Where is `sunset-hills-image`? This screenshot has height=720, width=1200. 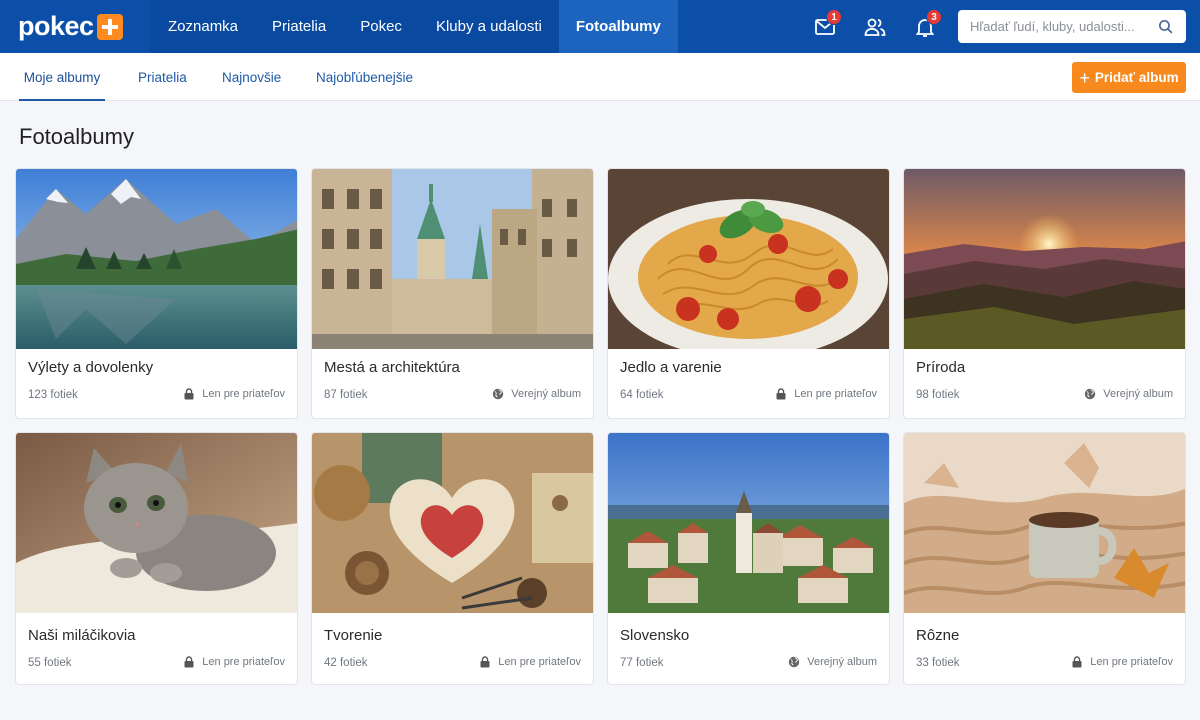
sunset-hills-image is located at coordinates (1044, 259).